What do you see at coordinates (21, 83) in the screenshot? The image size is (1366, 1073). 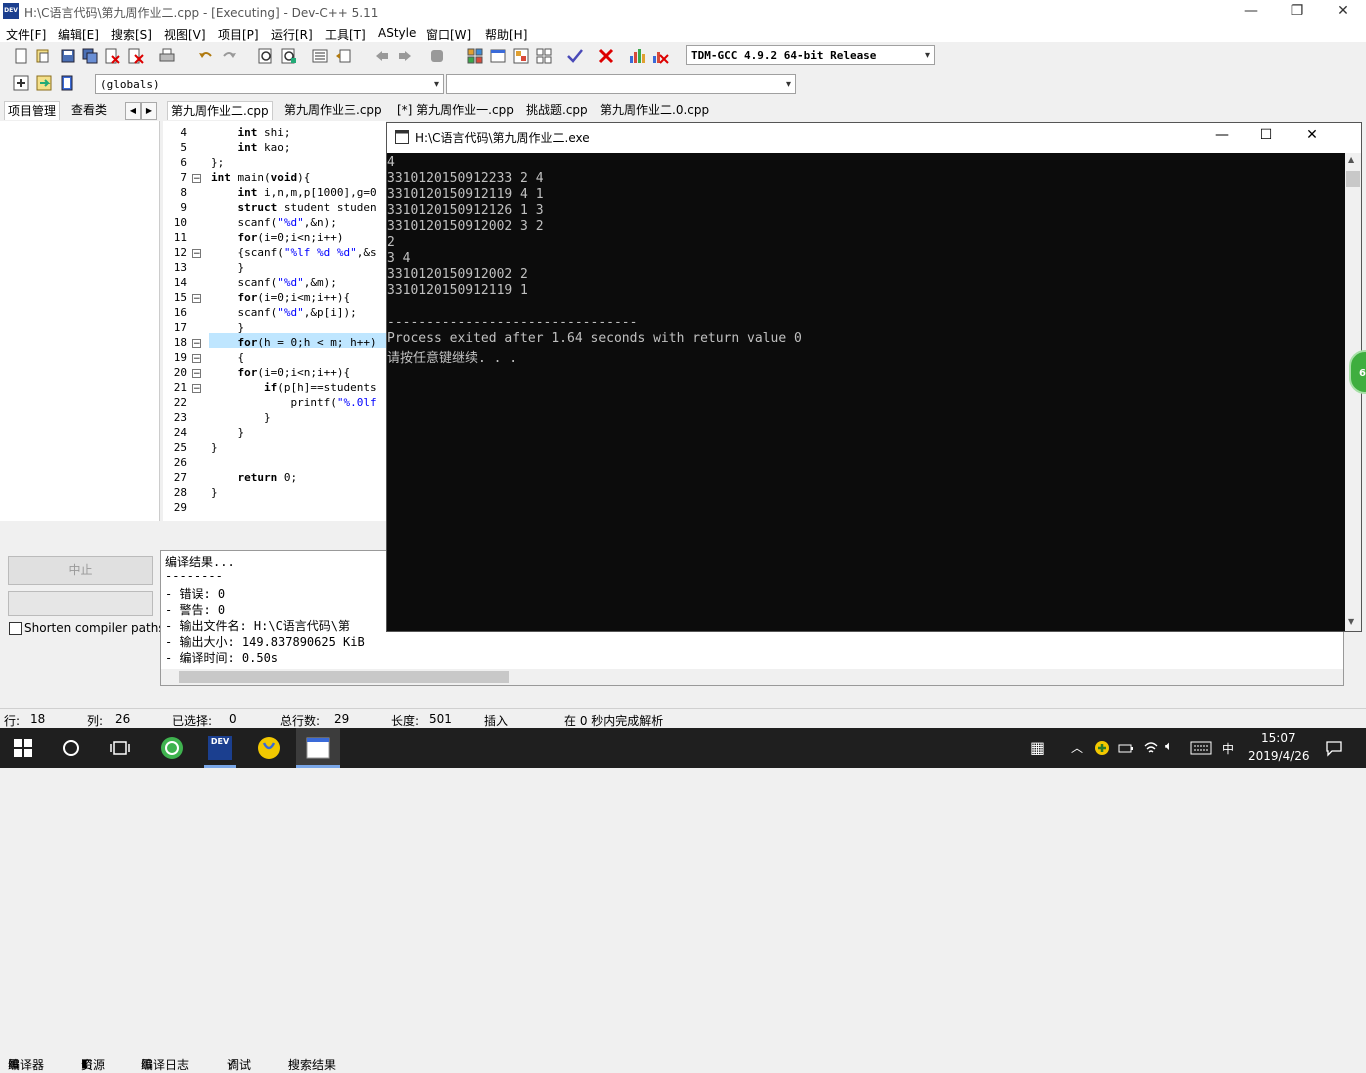 I see `insert-icon` at bounding box center [21, 83].